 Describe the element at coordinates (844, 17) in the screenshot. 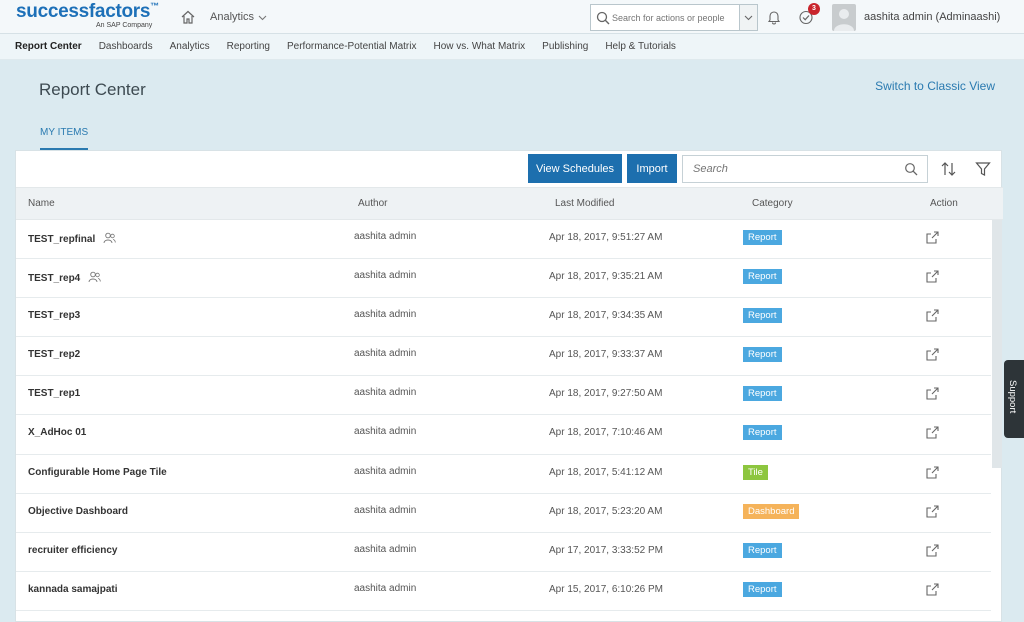

I see `avatar` at that location.